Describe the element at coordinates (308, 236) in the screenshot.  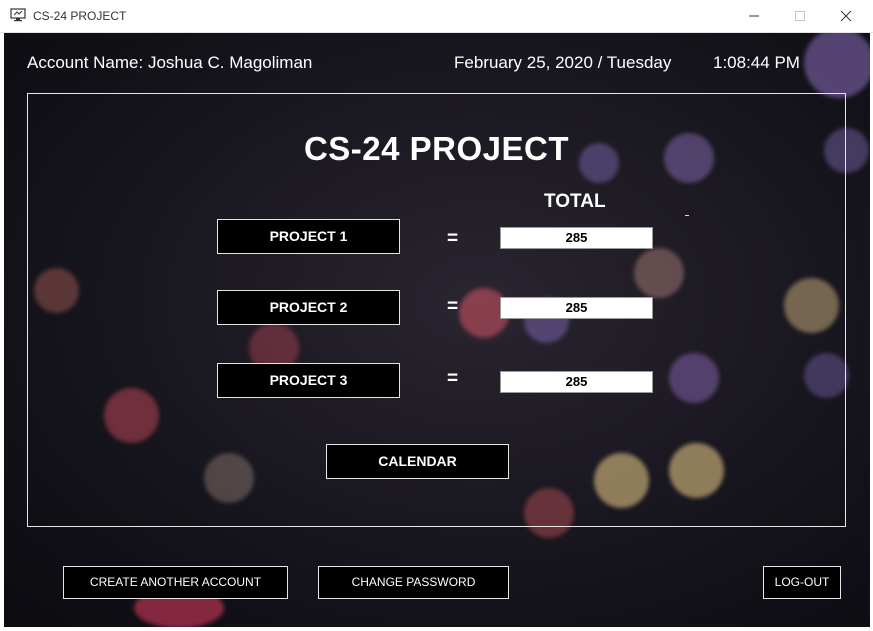
I see `project-1-button: PROJECT 1` at that location.